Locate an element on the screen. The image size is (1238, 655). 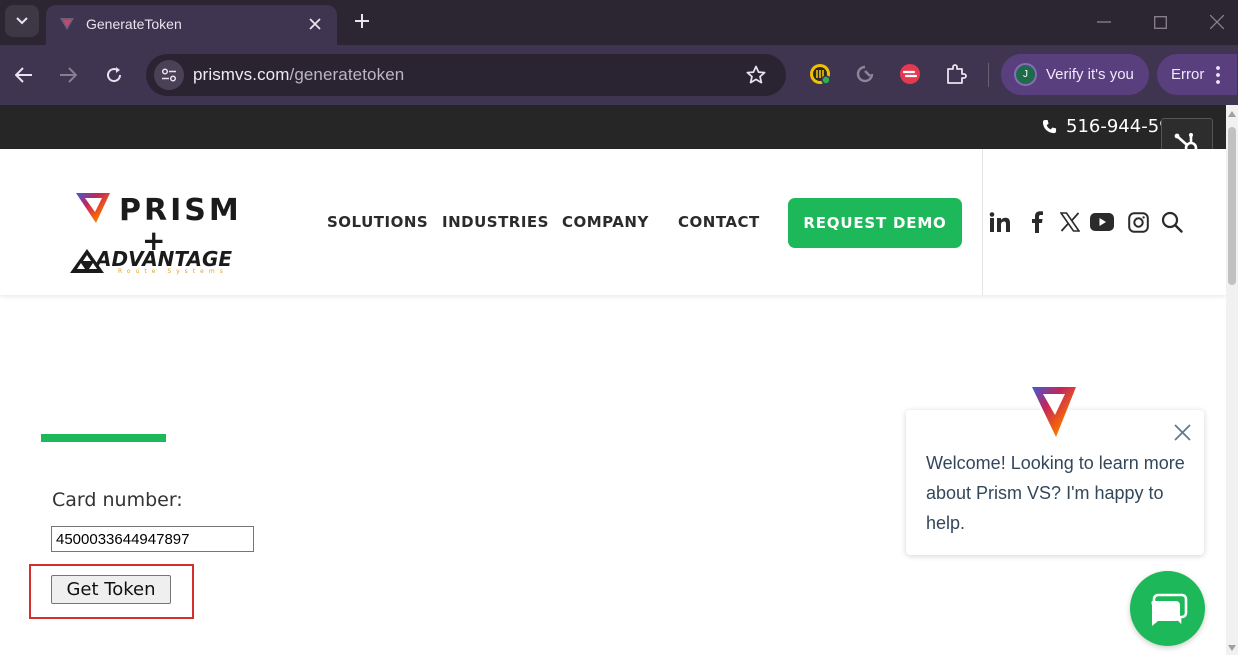
chat-launcher-button is located at coordinates (1167, 608).